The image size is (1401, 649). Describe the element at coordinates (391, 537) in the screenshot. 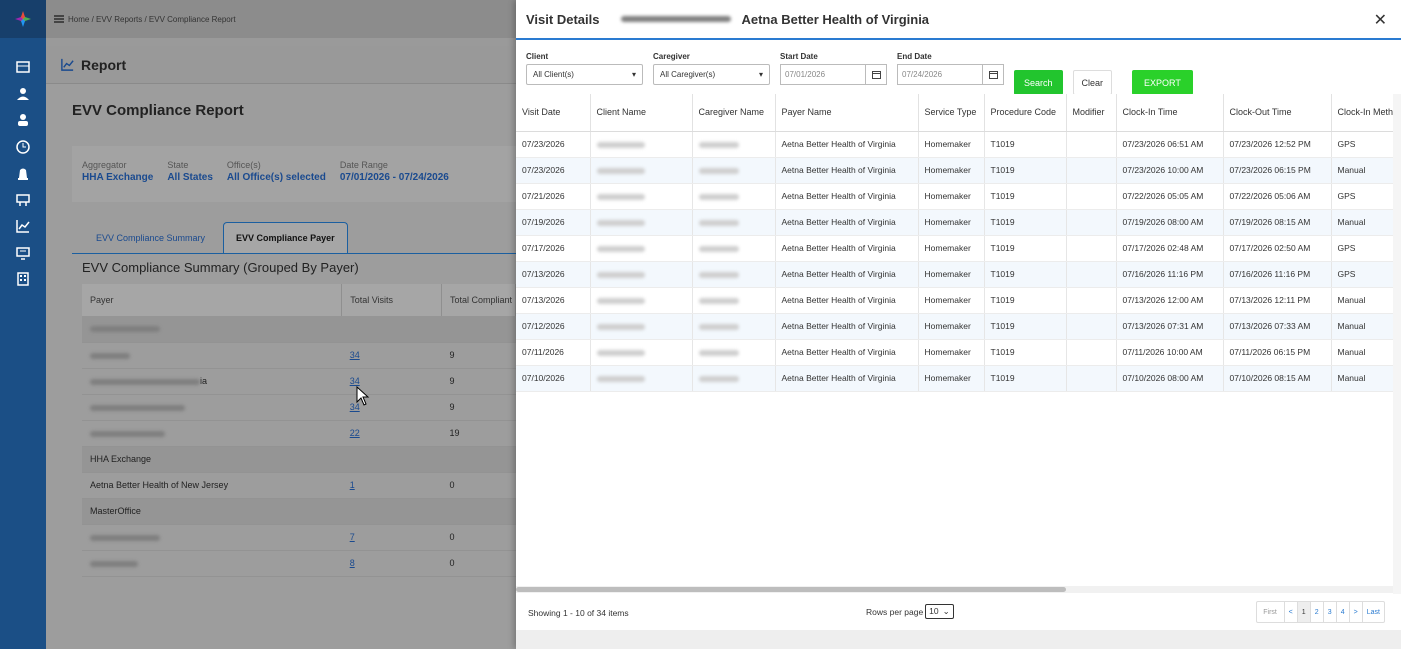

I see `total-visits-cell: 7` at that location.